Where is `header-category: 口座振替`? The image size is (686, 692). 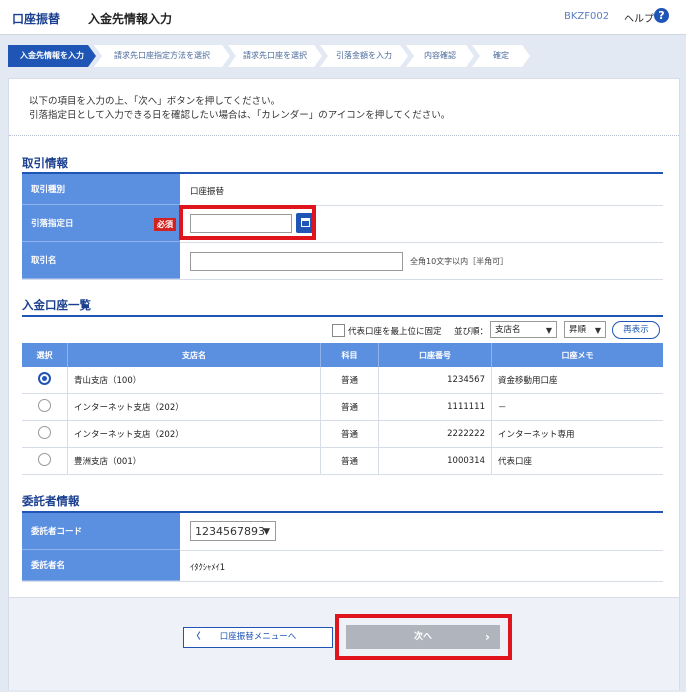 header-category: 口座振替 is located at coordinates (36, 19).